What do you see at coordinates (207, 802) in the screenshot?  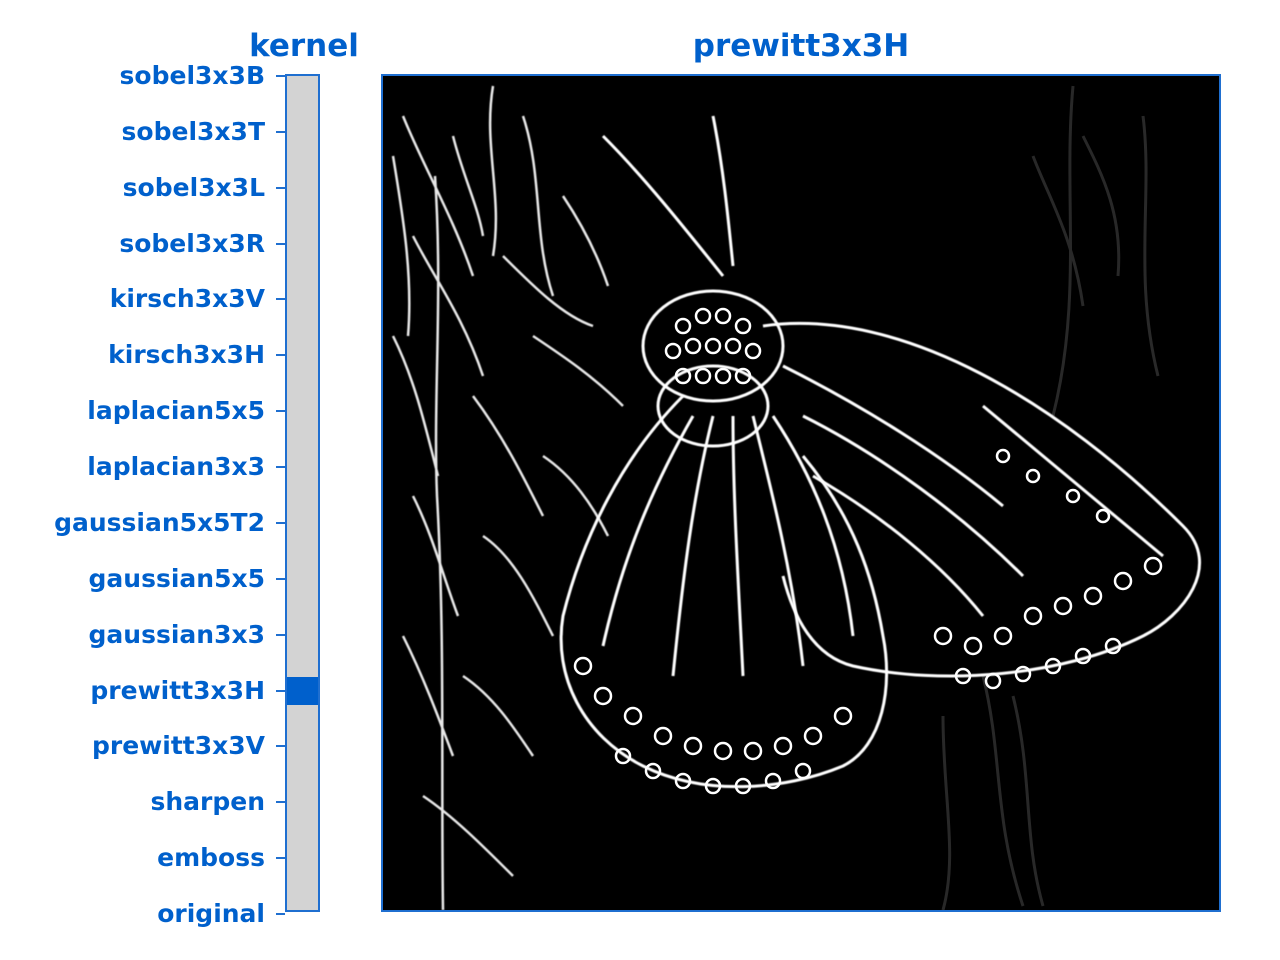 I see `kernel-option-sharpen: sharpen` at bounding box center [207, 802].